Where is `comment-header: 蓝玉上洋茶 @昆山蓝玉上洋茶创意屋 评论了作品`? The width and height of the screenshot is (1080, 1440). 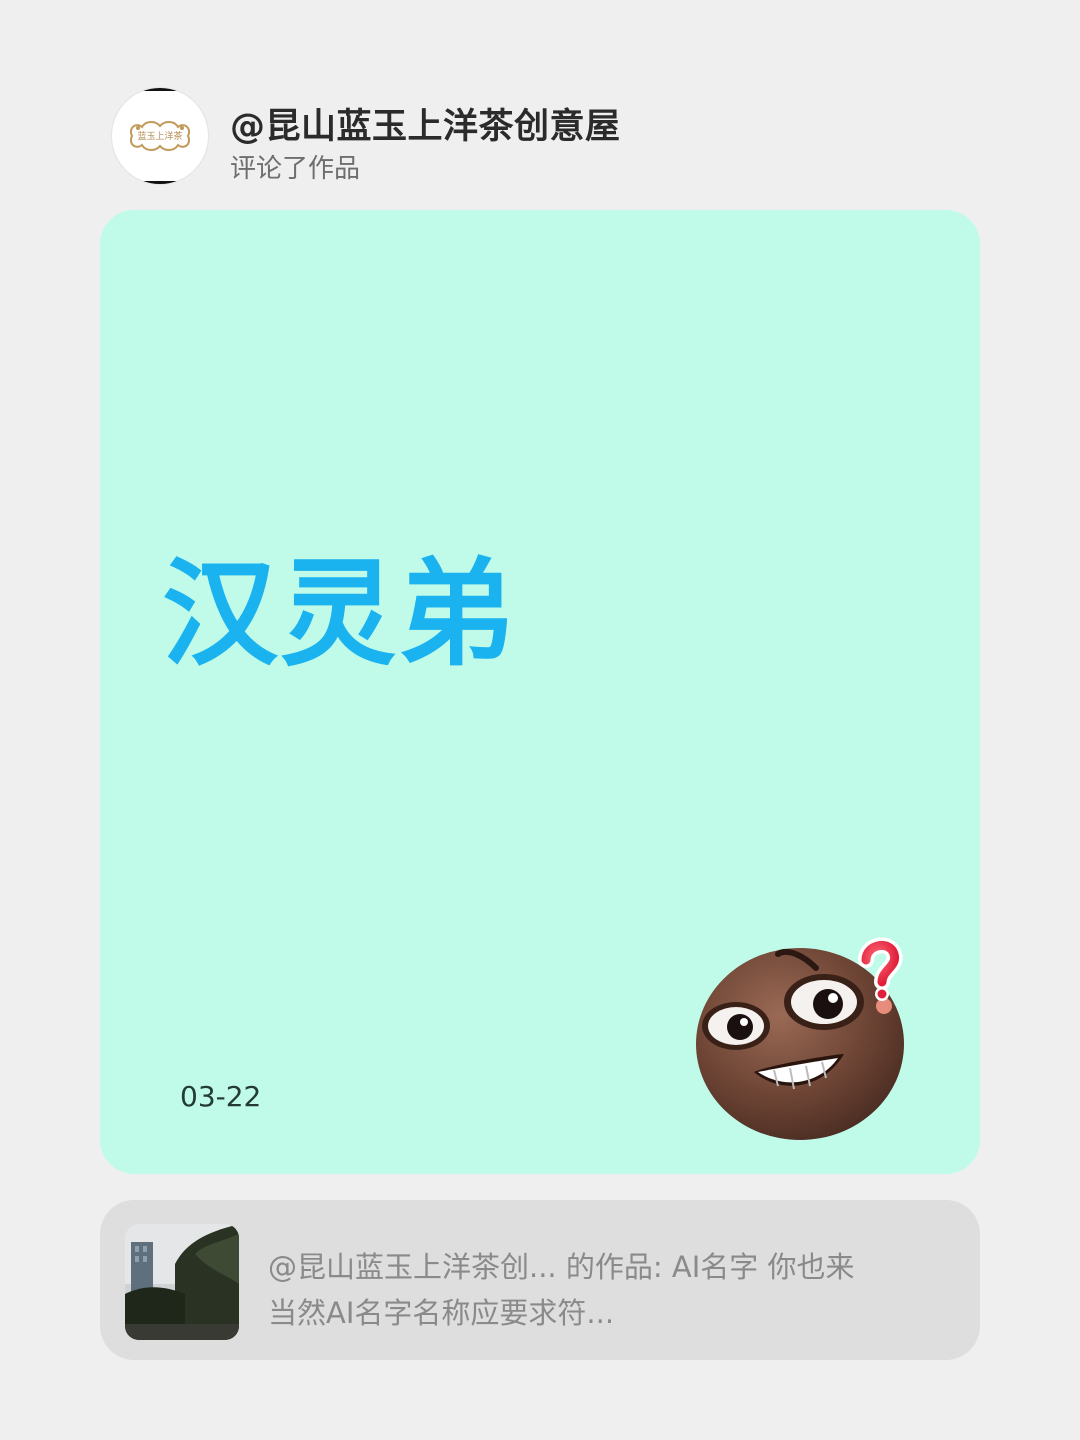
comment-header: 蓝玉上洋茶 @昆山蓝玉上洋茶创意屋 评论了作品 is located at coordinates (562, 138).